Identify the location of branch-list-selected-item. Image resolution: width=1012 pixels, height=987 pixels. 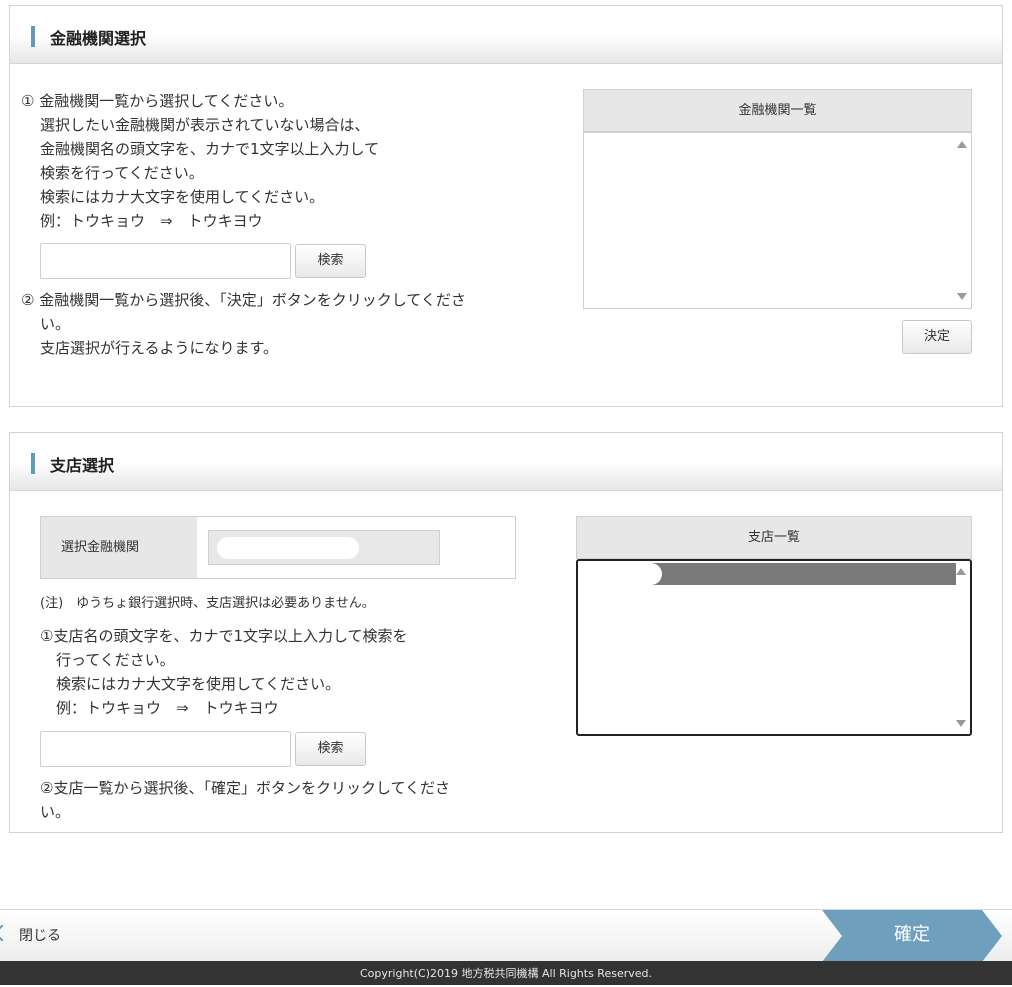
(768, 574).